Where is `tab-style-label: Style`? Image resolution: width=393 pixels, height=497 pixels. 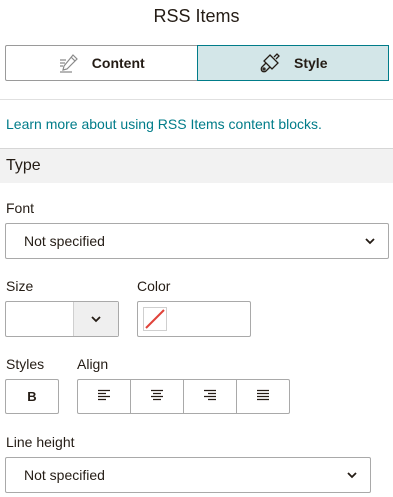 tab-style-label: Style is located at coordinates (311, 63).